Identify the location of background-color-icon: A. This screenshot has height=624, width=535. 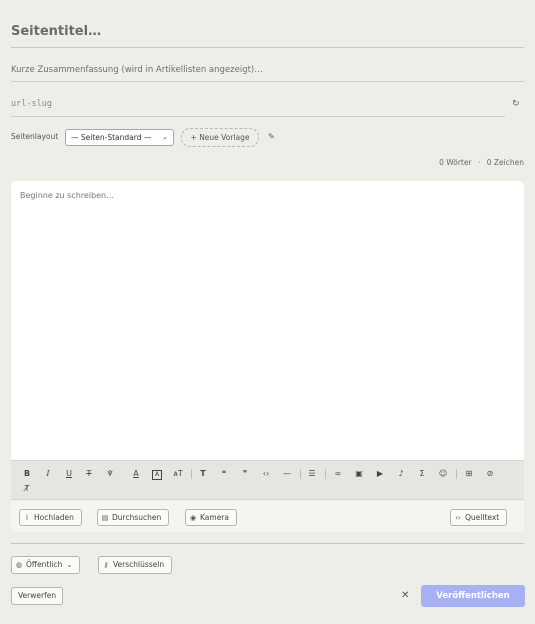
(157, 474).